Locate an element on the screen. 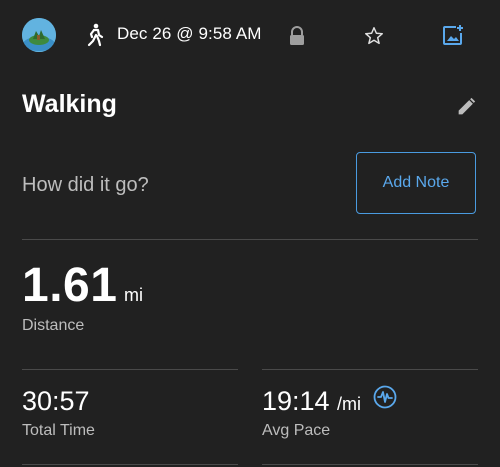  avg-pace-label: Avg Pace is located at coordinates (296, 430).